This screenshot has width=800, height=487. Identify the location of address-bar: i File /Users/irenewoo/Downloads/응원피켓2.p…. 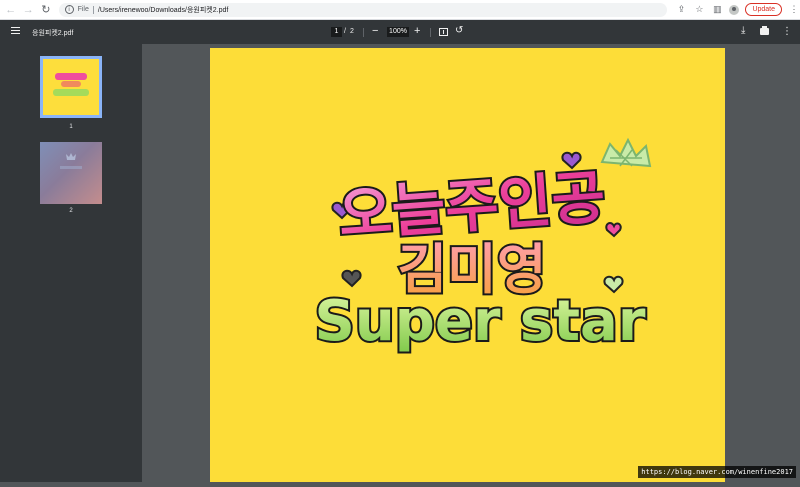
(363, 9).